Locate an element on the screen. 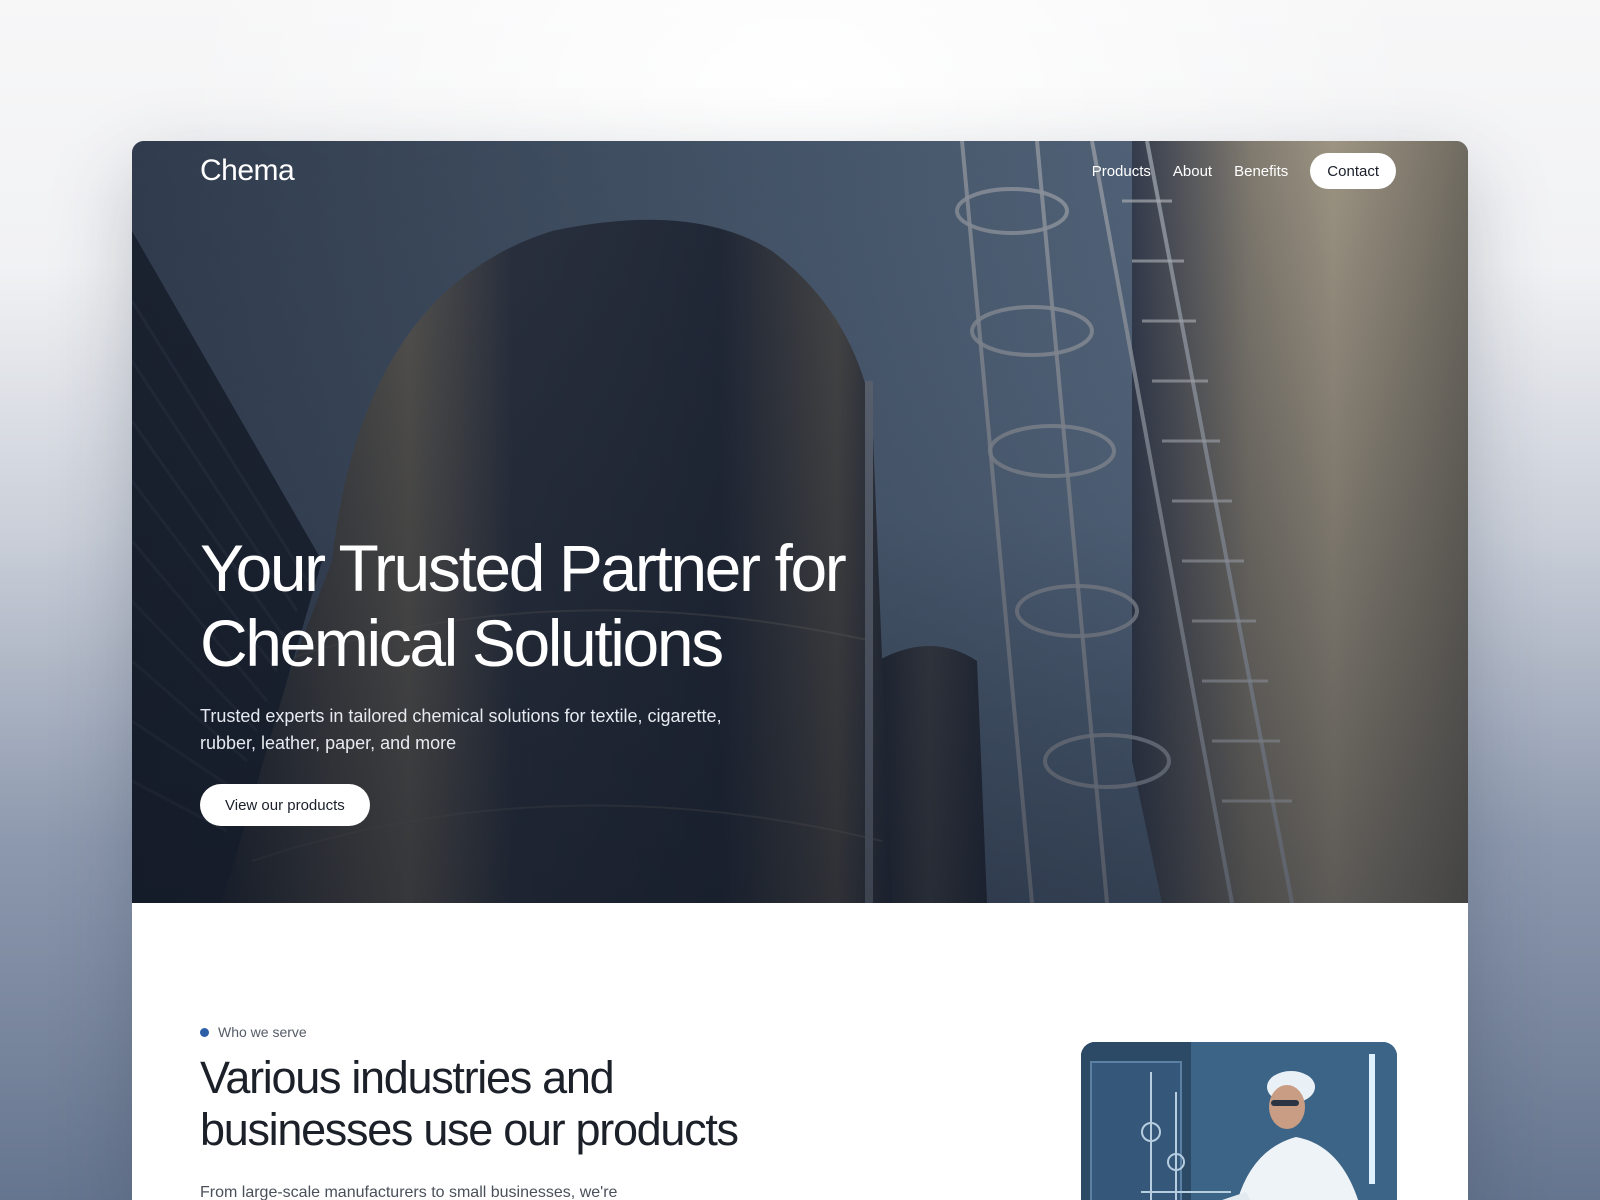 Image resolution: width=1600 pixels, height=1200 pixels. section-title-line-2: businesses use our products is located at coordinates (469, 1129).